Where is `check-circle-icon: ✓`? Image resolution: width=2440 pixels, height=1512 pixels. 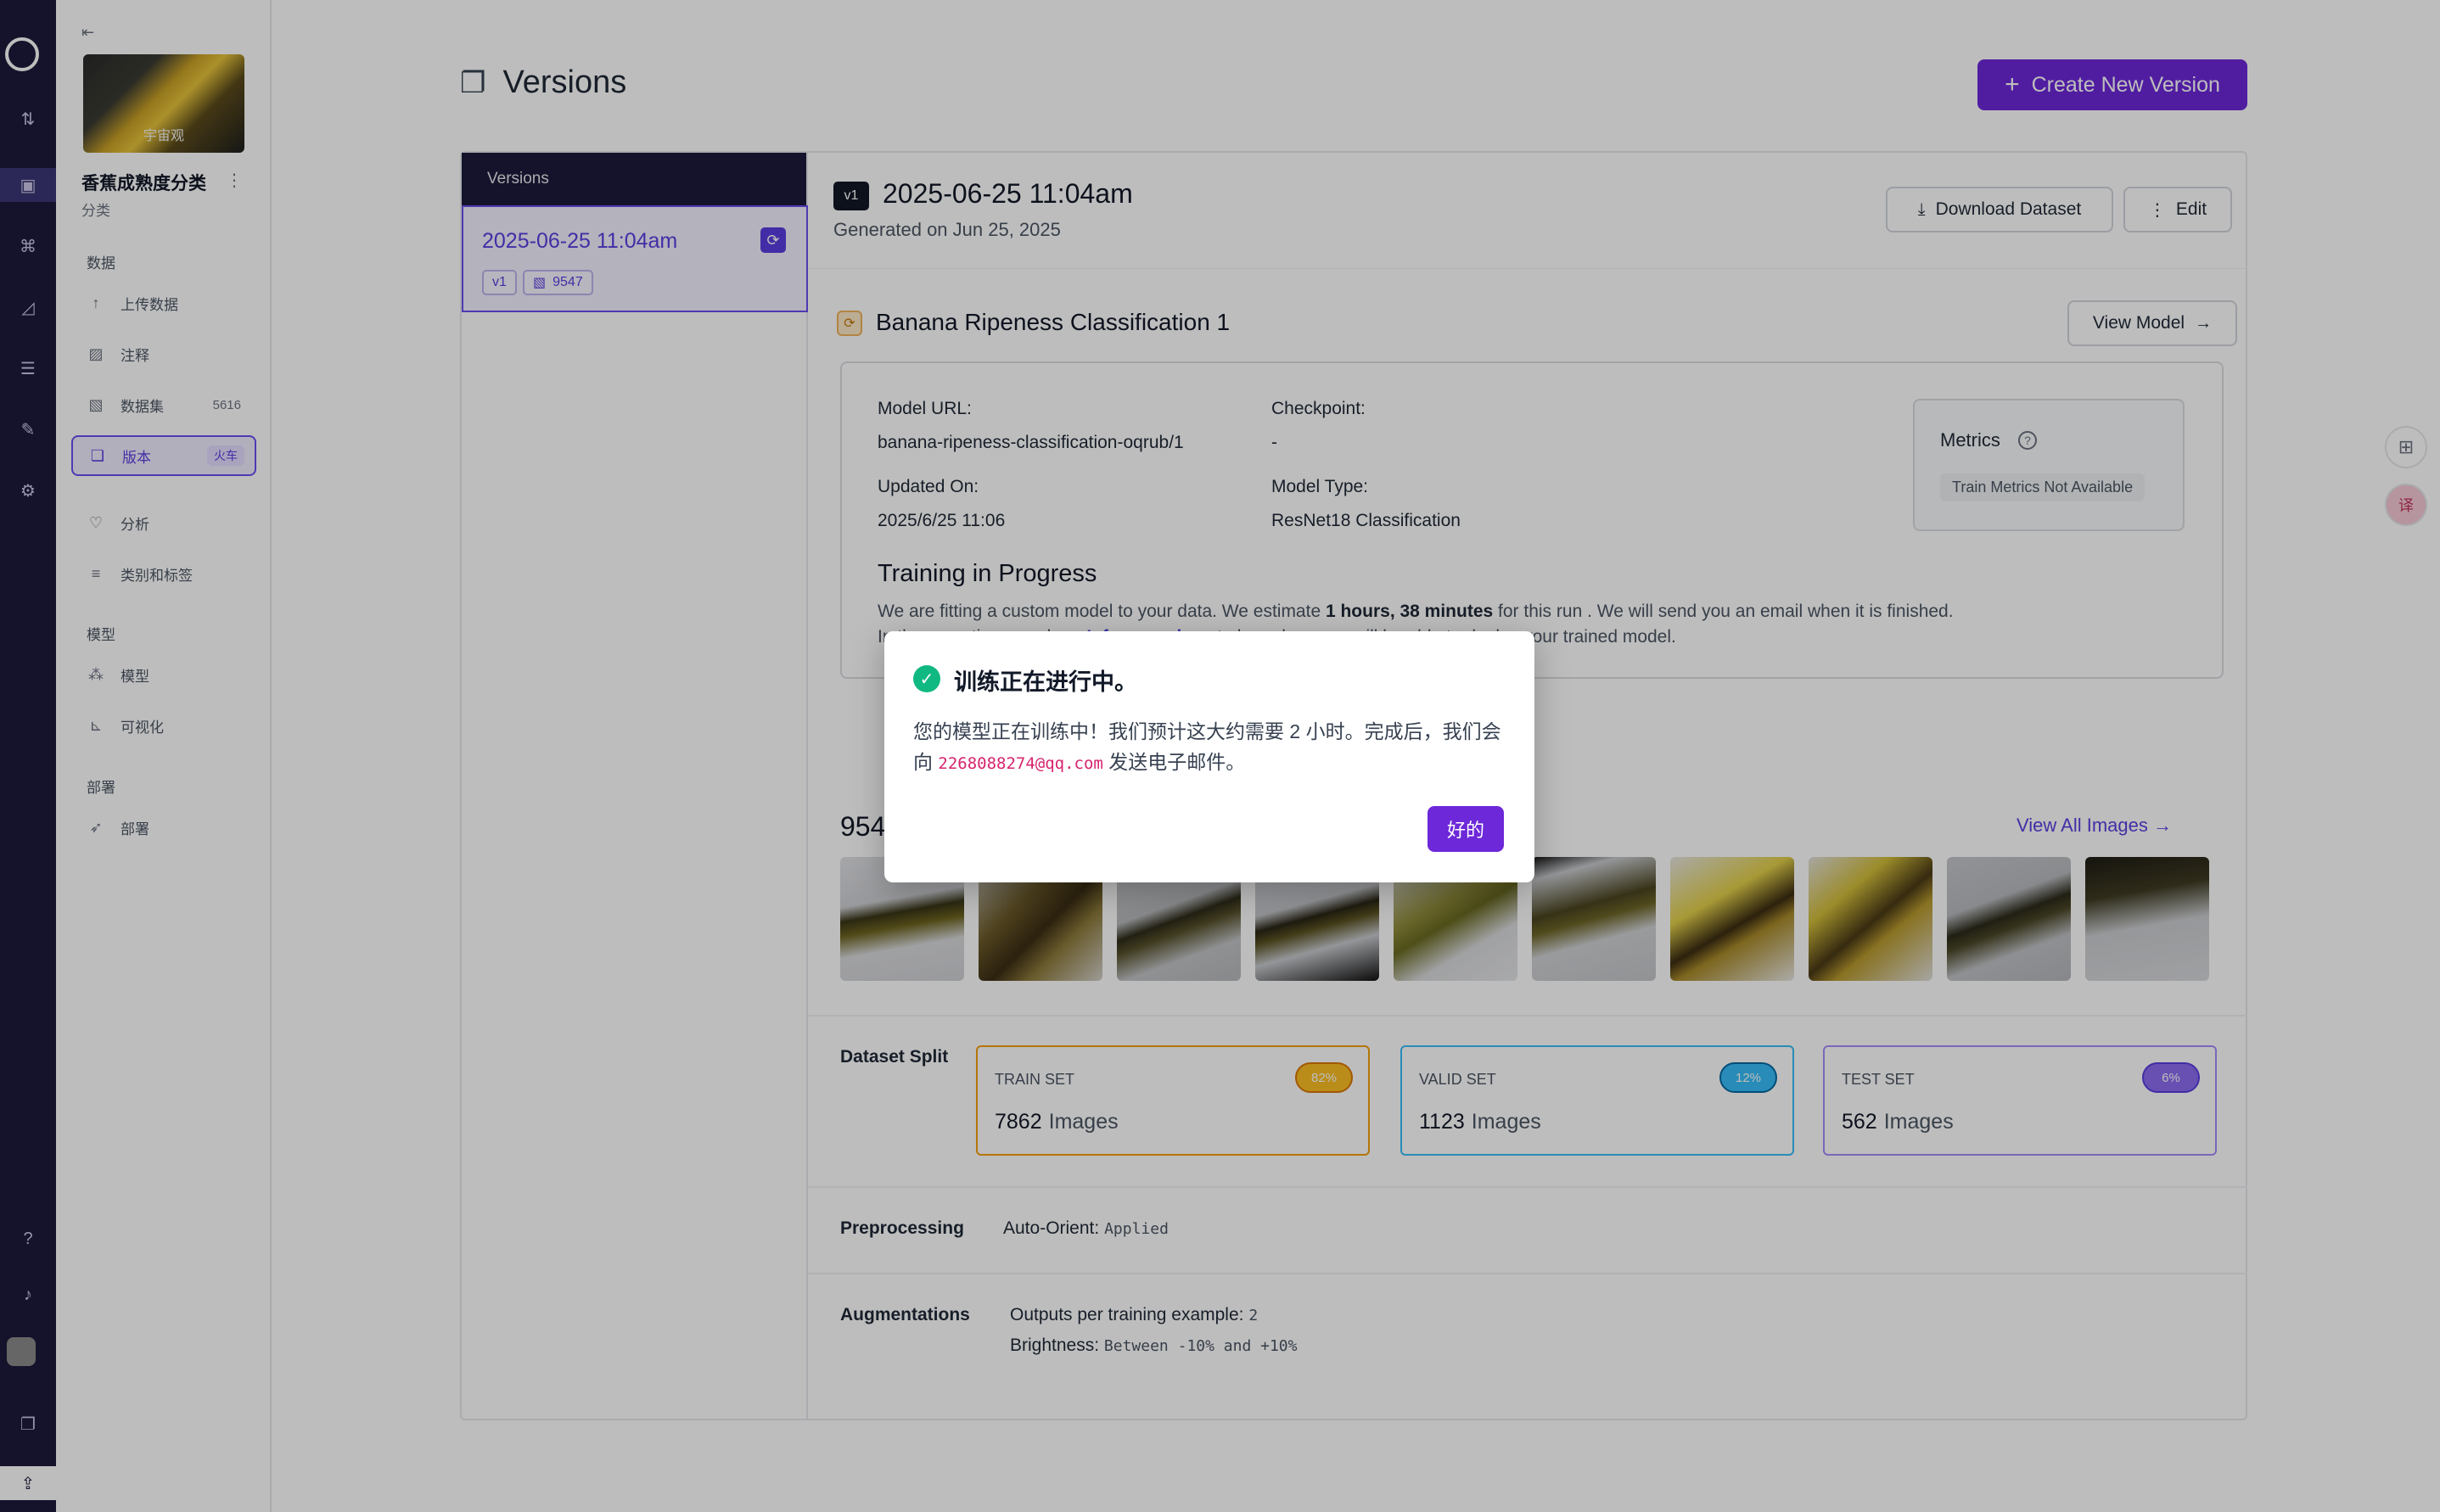
check-circle-icon: ✓ is located at coordinates (926, 679).